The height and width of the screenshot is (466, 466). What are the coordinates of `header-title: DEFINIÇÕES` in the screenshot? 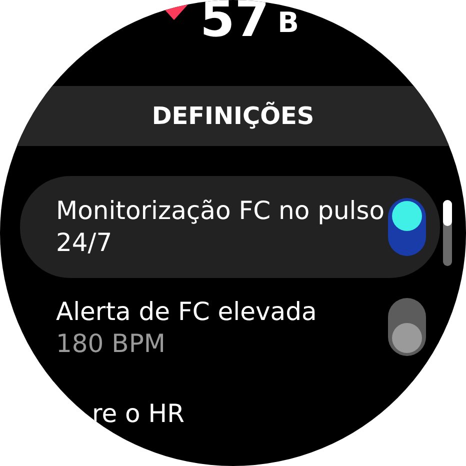 It's located at (233, 116).